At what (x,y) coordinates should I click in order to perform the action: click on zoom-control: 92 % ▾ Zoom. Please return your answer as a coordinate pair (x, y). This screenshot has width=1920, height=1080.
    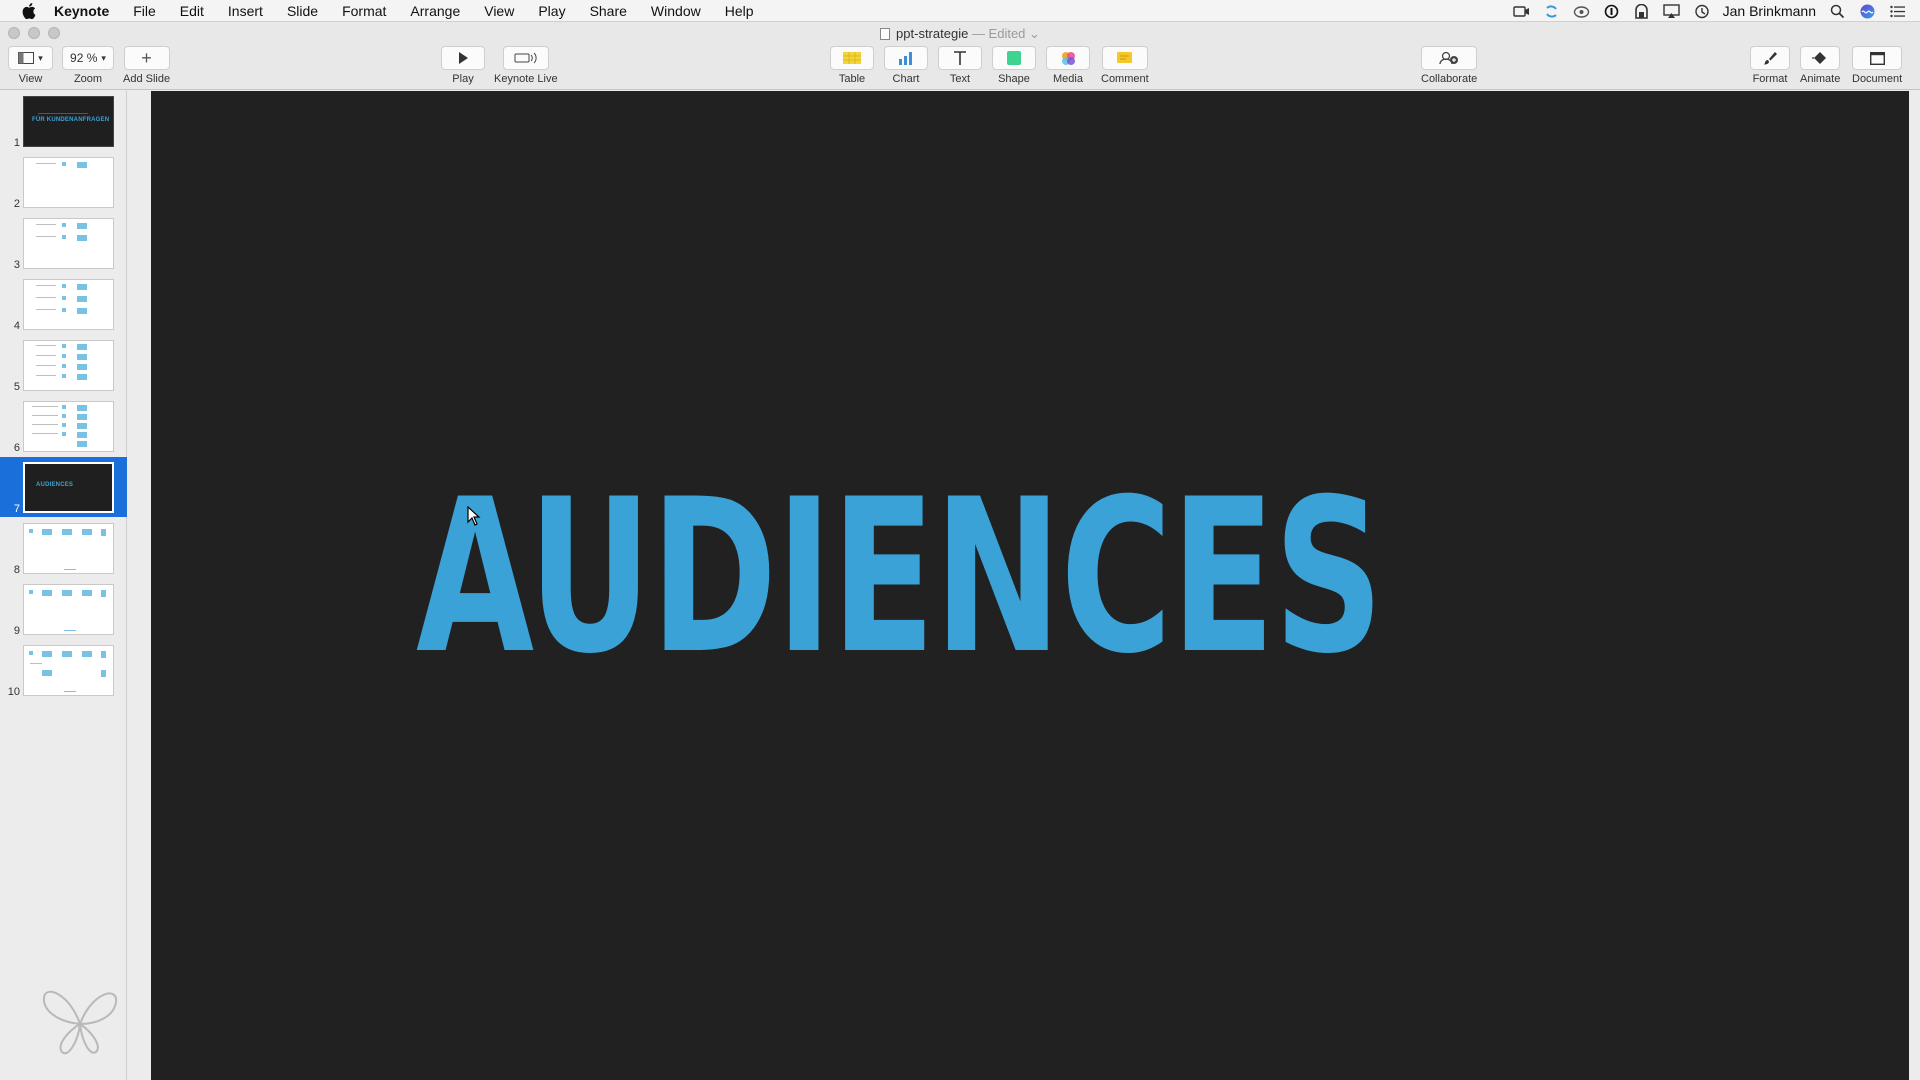
    Looking at the image, I should click on (88, 65).